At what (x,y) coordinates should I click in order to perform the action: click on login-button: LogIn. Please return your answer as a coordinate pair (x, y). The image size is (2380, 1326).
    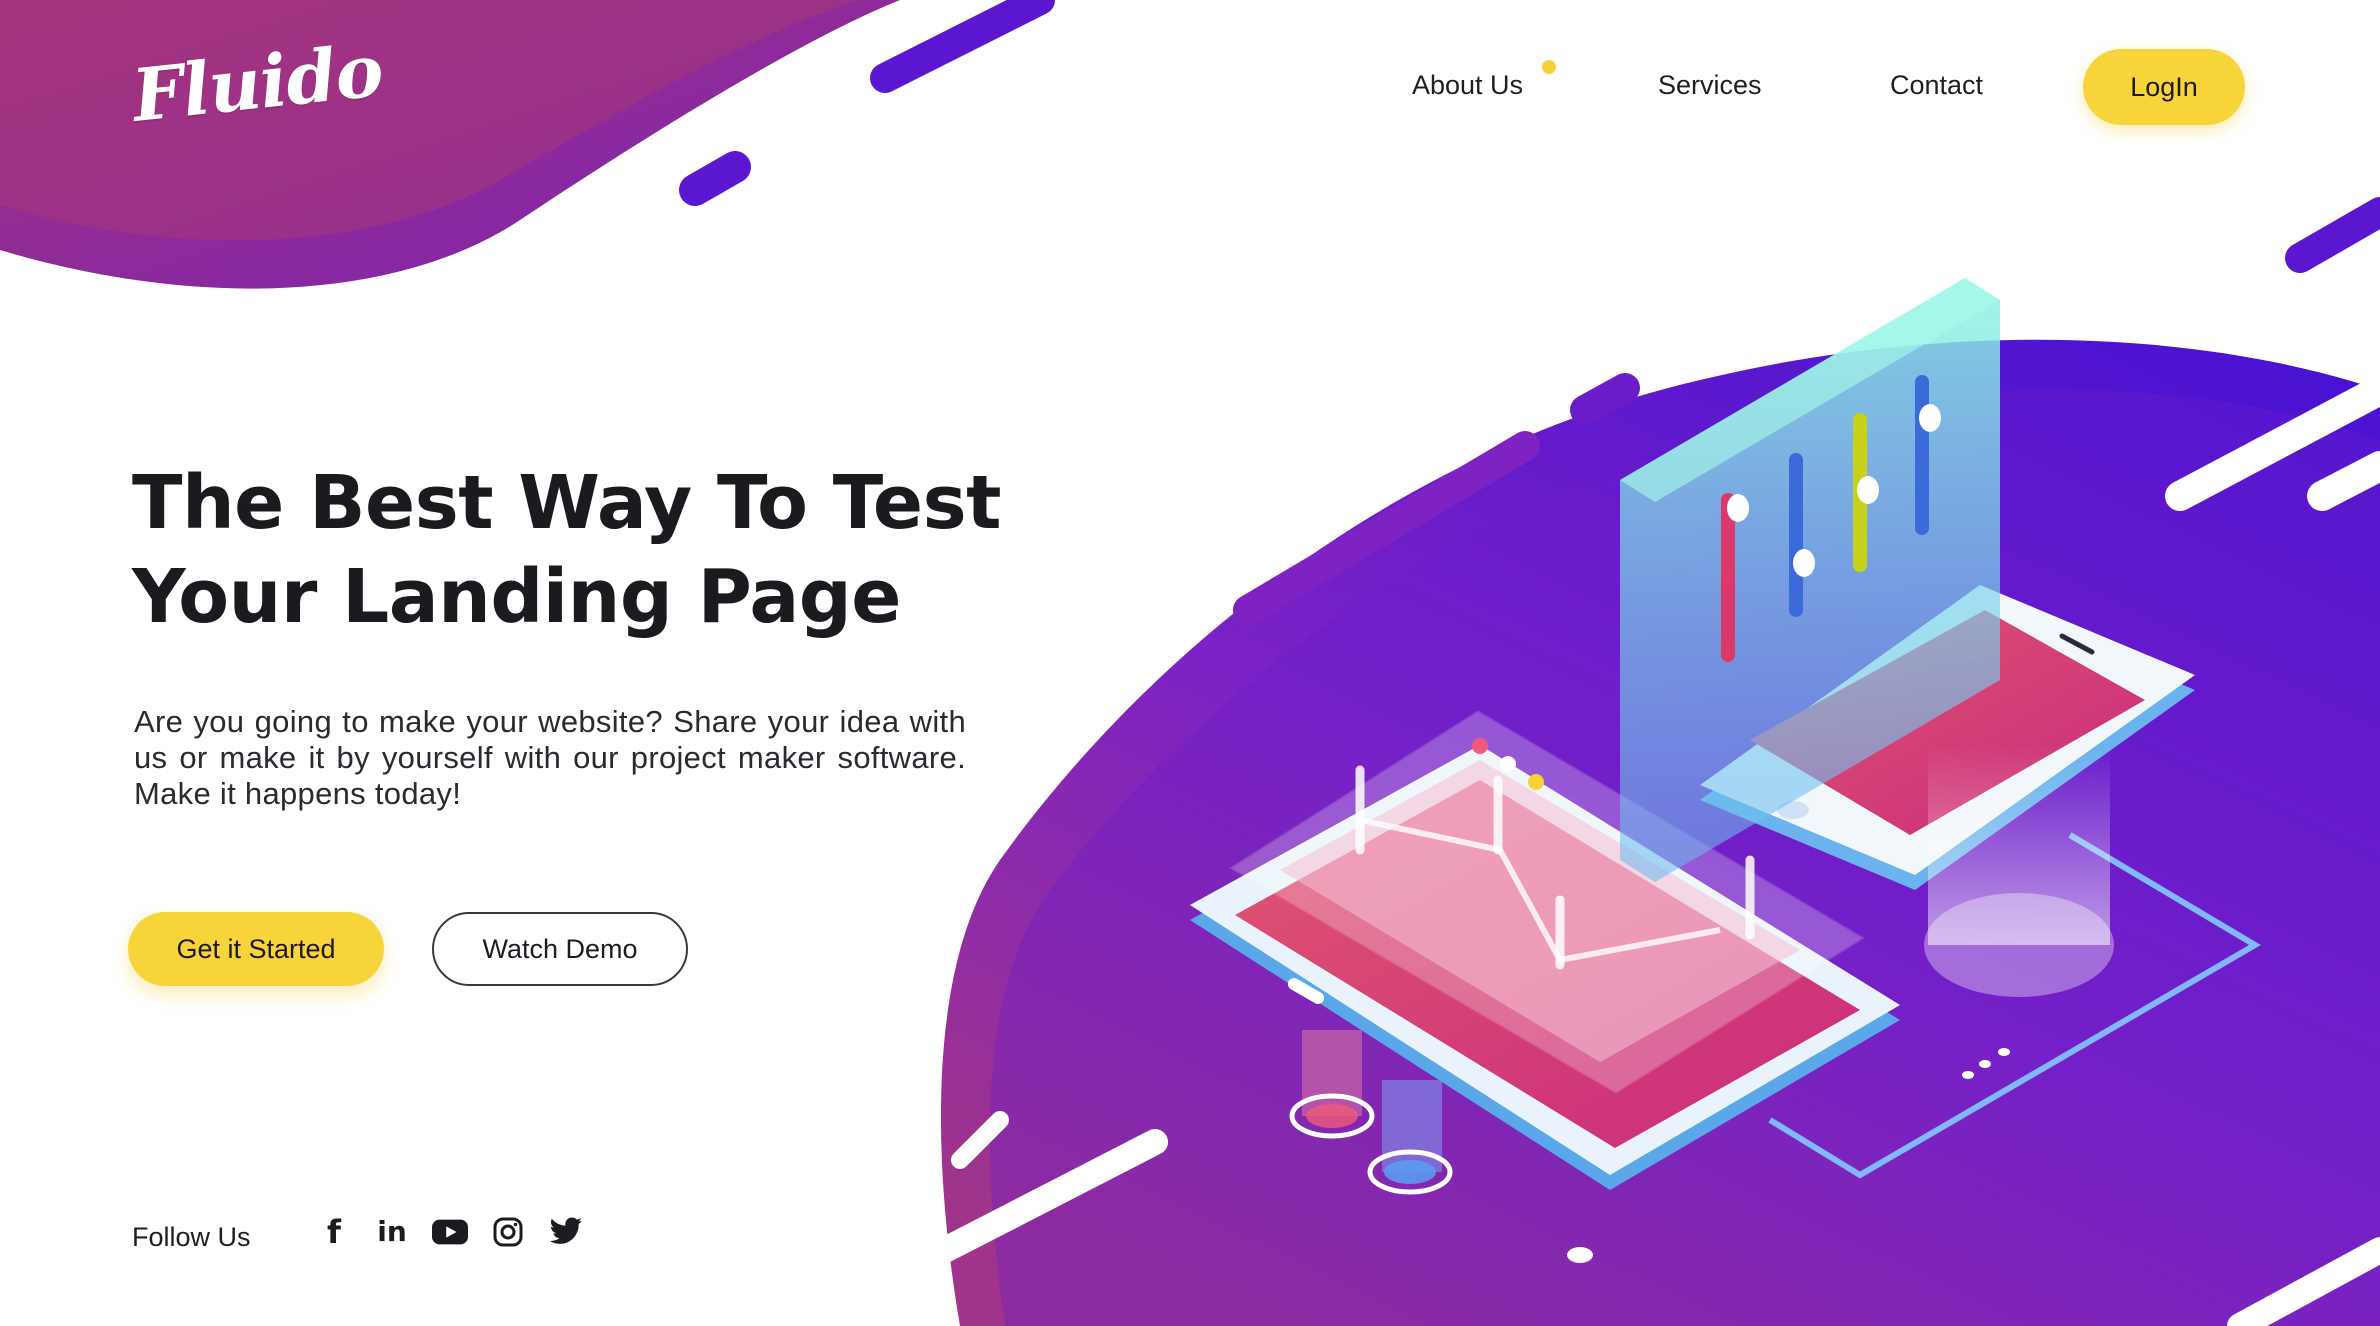
    Looking at the image, I should click on (2164, 87).